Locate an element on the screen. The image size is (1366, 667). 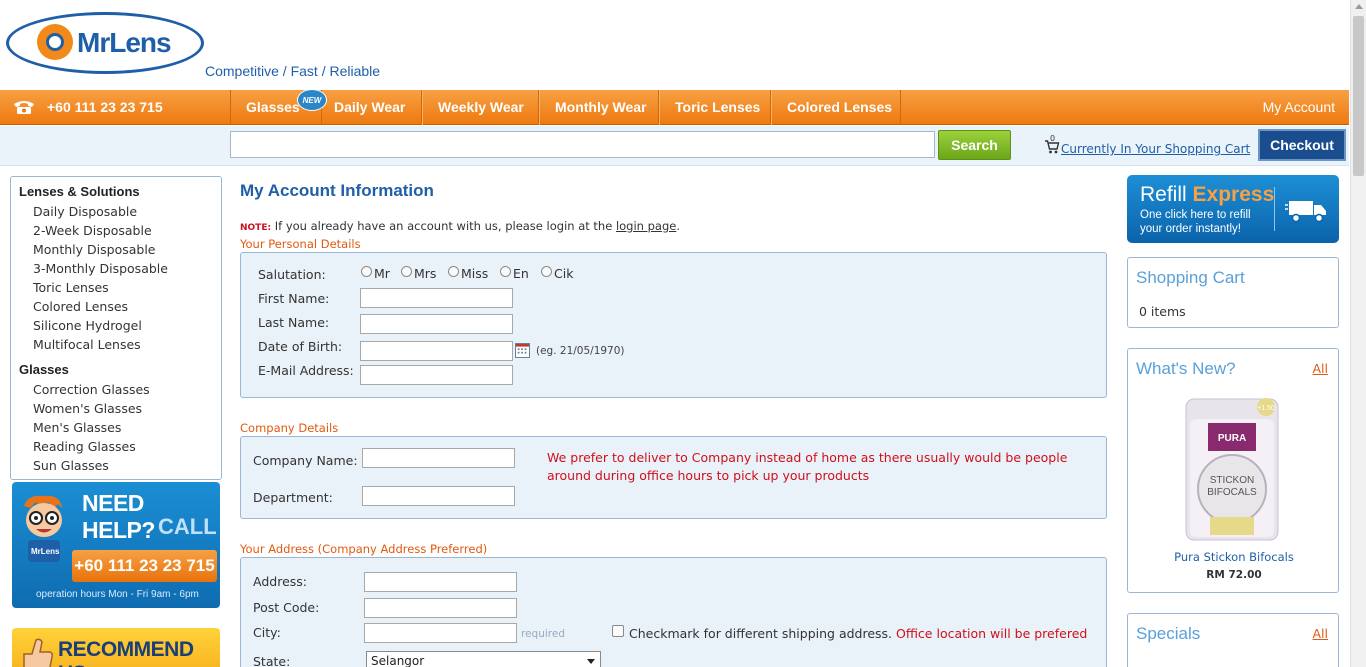
scrollbar-thumb is located at coordinates (1358, 96).